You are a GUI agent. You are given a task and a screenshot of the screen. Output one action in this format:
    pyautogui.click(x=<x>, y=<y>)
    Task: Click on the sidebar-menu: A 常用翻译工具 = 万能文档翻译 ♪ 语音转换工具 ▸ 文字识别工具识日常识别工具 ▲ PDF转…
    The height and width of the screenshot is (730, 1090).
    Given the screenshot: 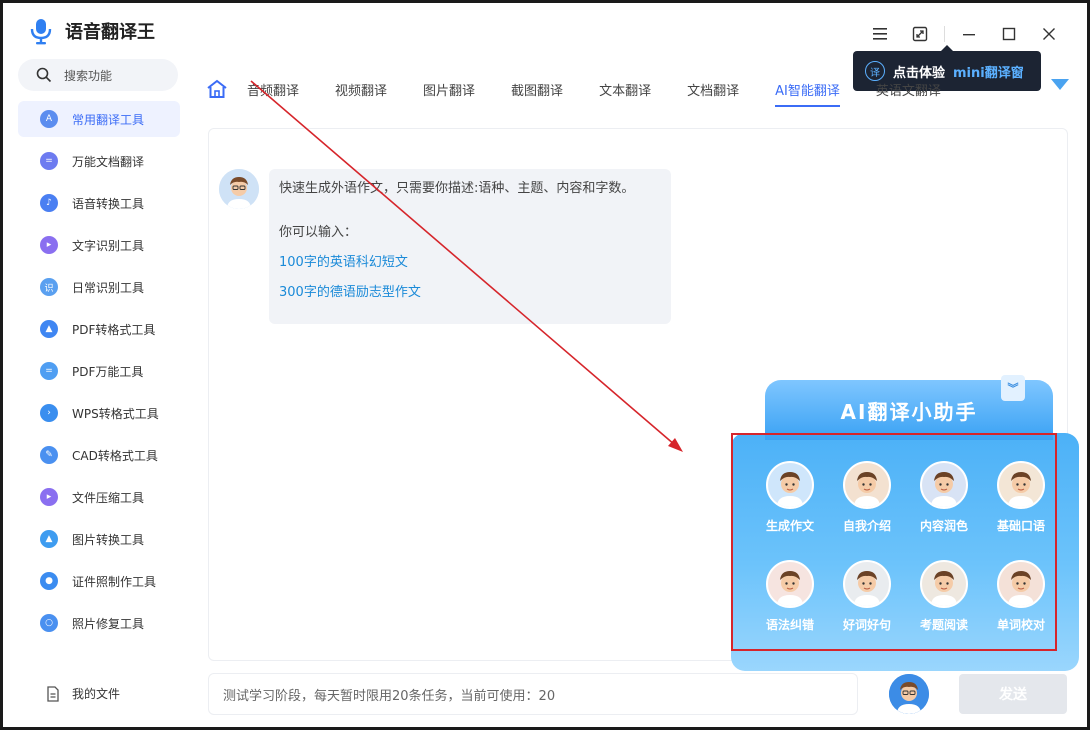 What is the action you would take?
    pyautogui.click(x=99, y=374)
    